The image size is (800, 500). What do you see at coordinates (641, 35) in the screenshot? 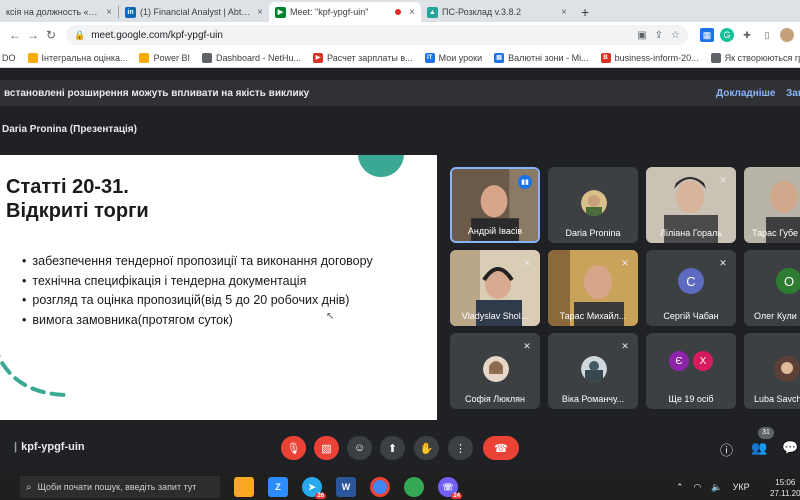
I see `camera-icon: ▣` at bounding box center [641, 35].